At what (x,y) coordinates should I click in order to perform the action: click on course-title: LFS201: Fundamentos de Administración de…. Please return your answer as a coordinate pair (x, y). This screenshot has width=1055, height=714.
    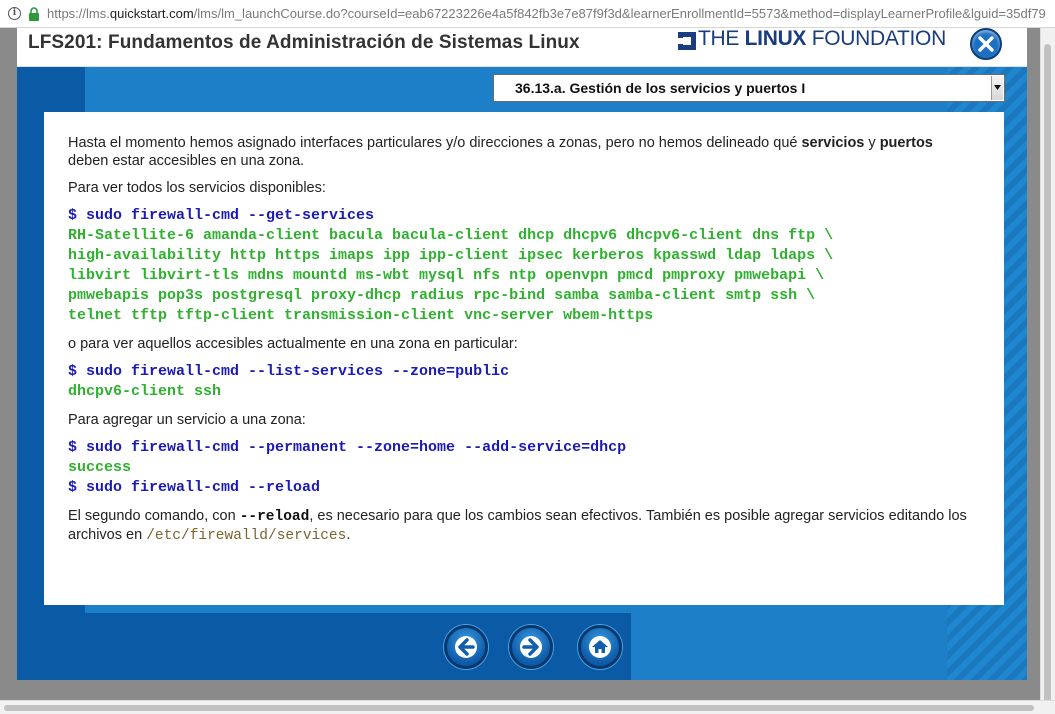
    Looking at the image, I should click on (304, 42).